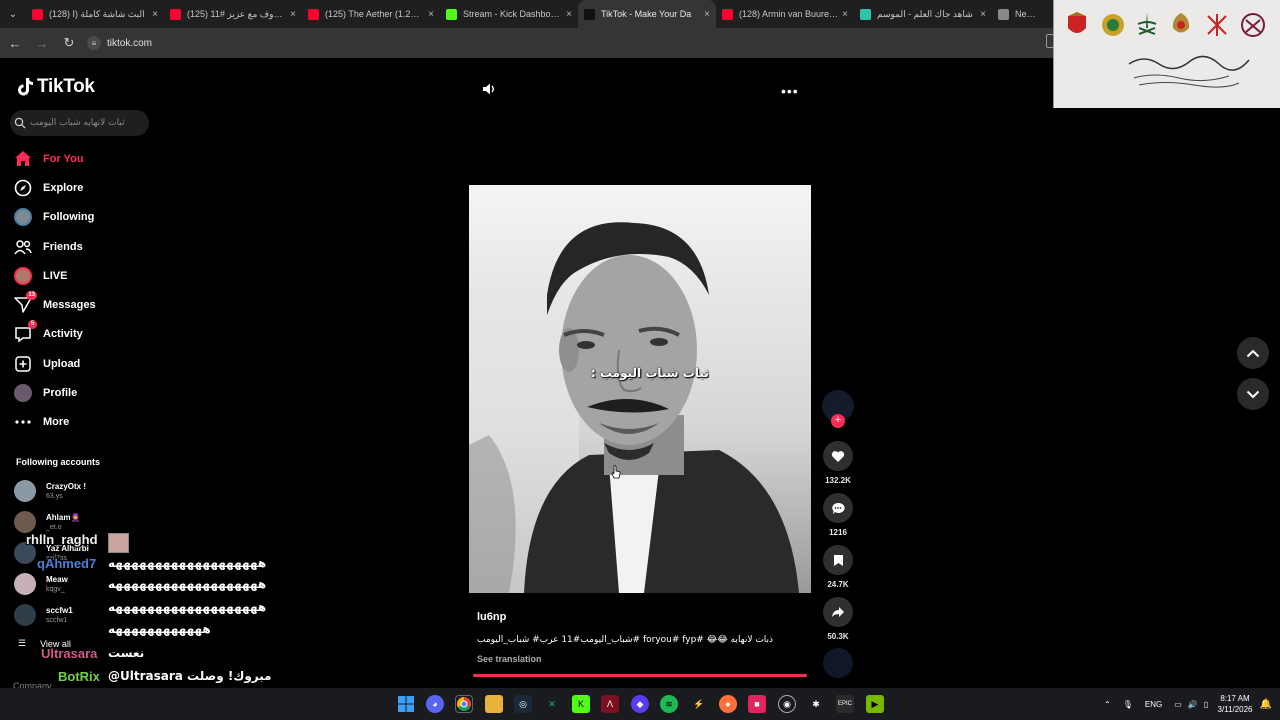 Image resolution: width=1280 pixels, height=720 pixels. I want to click on nav-item-profile: Profile, so click(82, 392).